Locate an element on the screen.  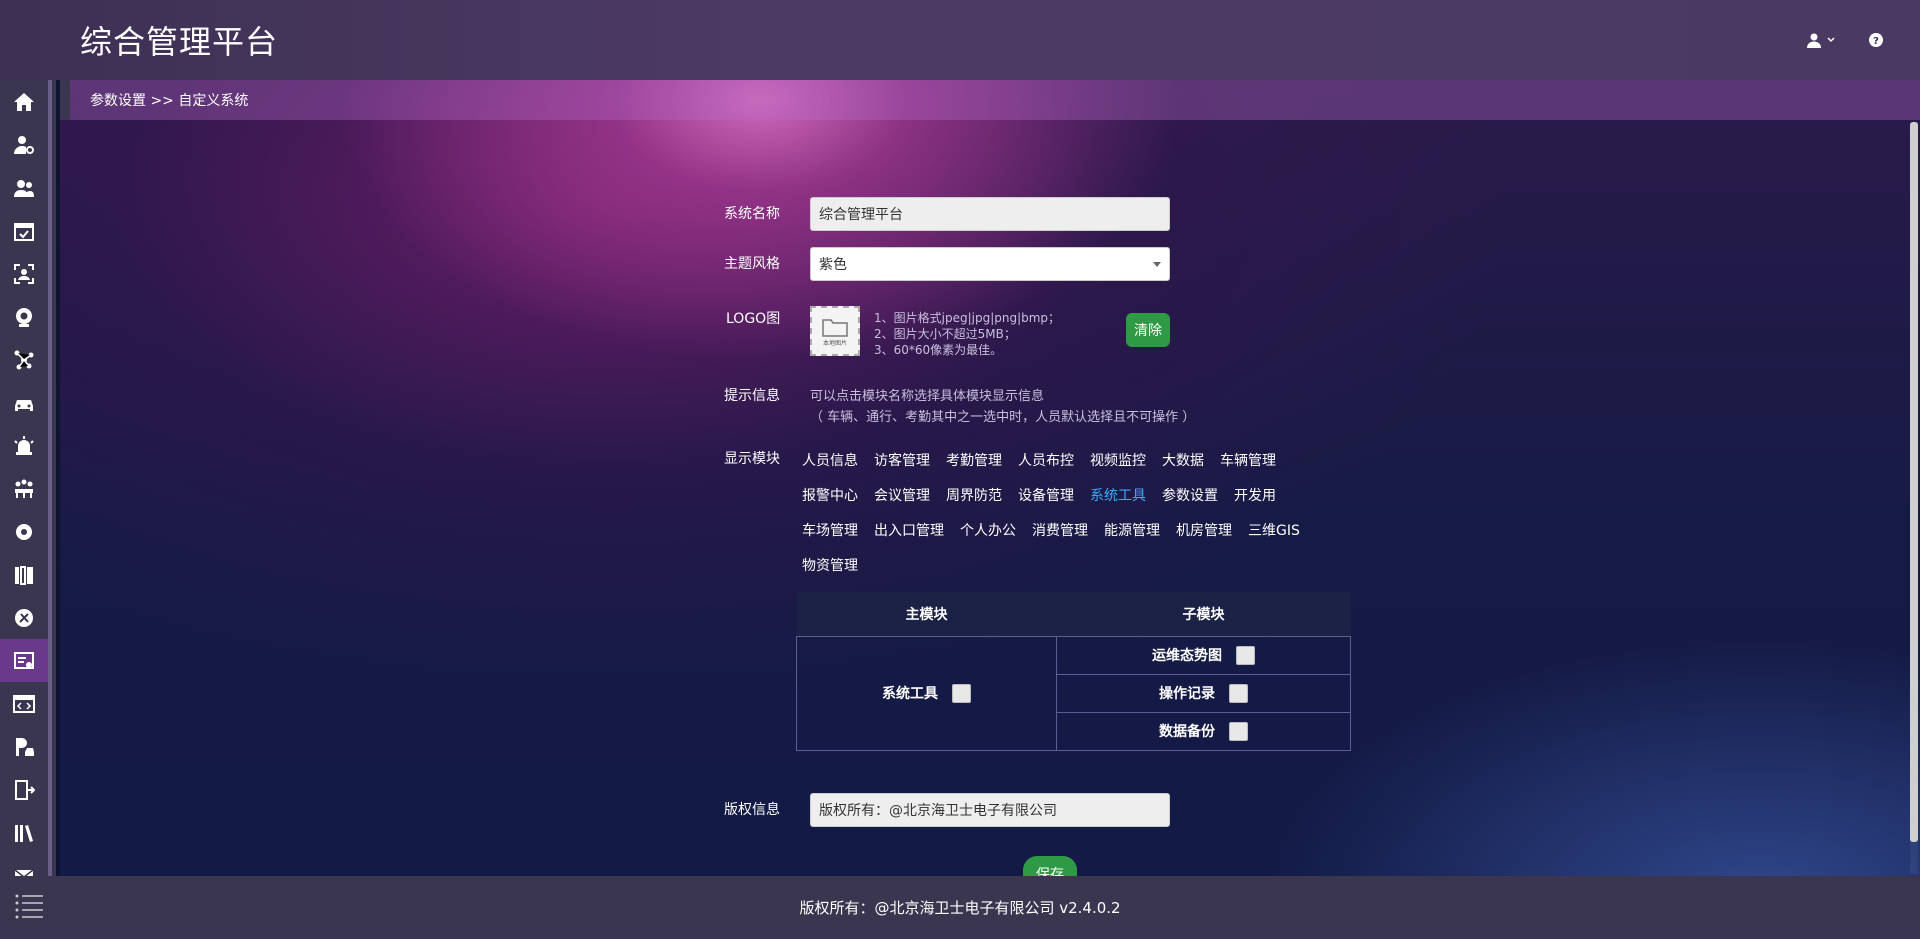
module-item: 出入口管理 is located at coordinates (909, 530).